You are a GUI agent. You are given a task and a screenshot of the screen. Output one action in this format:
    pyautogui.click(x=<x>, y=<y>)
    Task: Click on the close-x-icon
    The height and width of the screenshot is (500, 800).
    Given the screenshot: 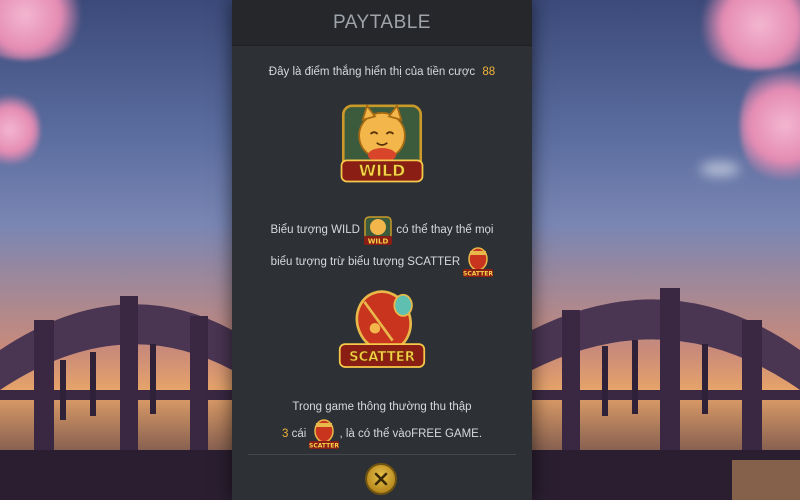 What is the action you would take?
    pyautogui.click(x=381, y=479)
    